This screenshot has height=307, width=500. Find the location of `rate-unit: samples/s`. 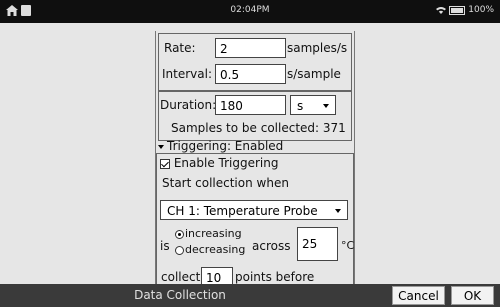

rate-unit: samples/s is located at coordinates (317, 48).